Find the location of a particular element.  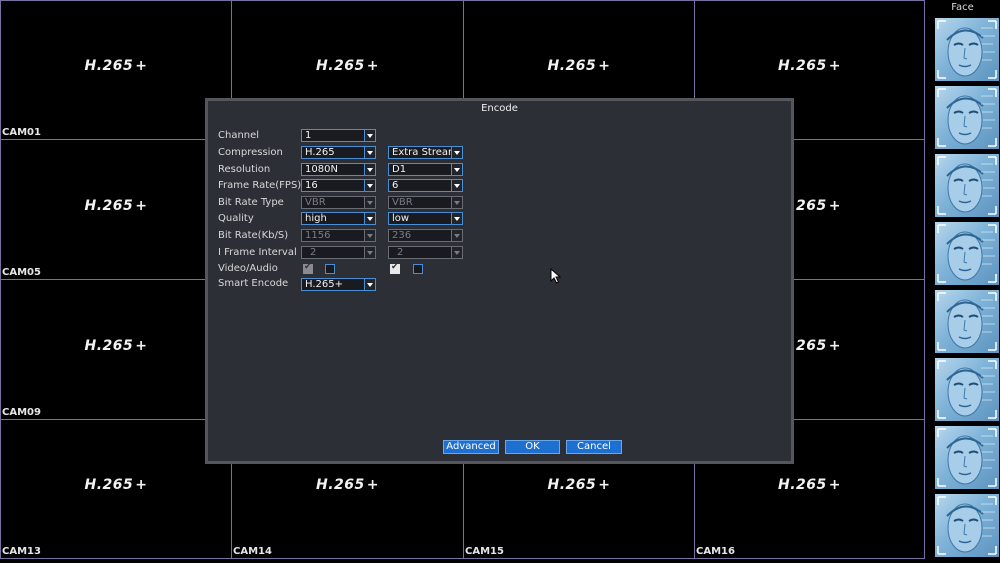

cancel-button: Cancel is located at coordinates (594, 447).